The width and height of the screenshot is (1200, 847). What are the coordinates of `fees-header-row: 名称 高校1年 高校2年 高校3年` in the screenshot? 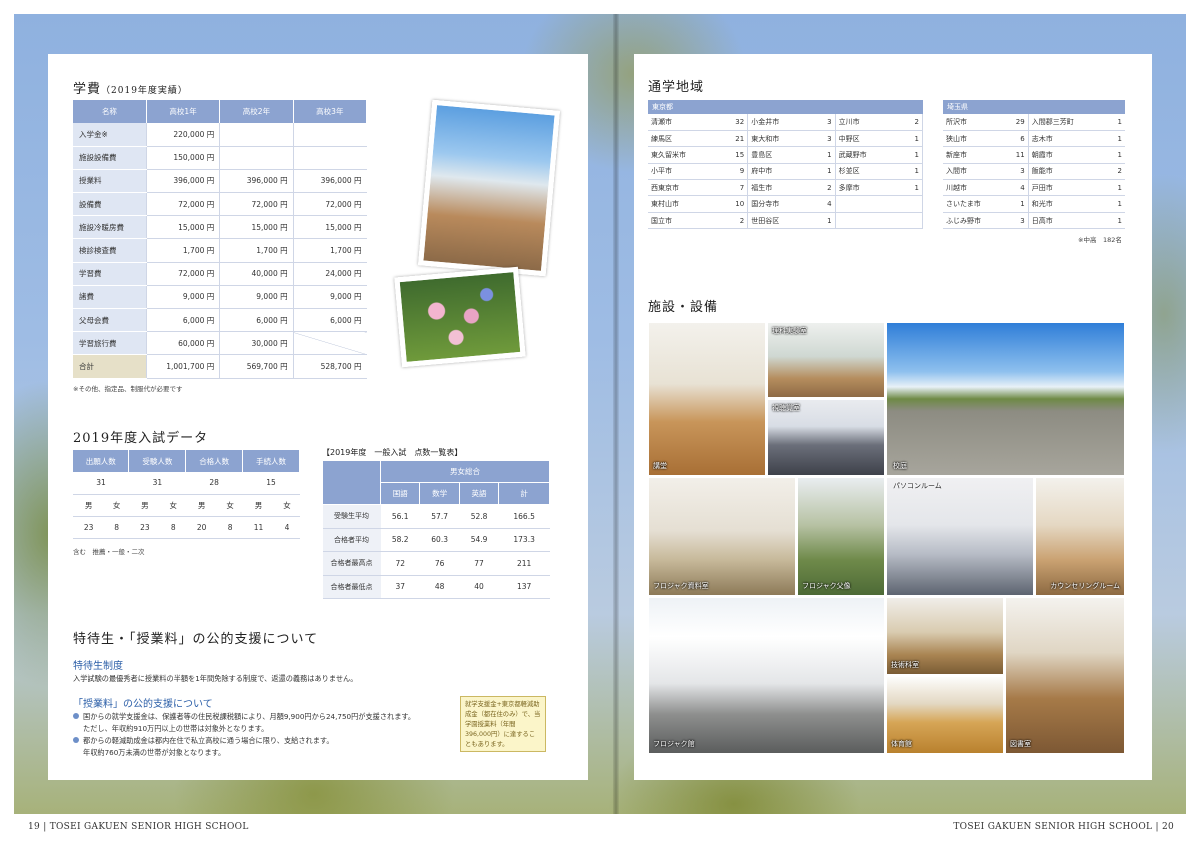 It's located at (220, 111).